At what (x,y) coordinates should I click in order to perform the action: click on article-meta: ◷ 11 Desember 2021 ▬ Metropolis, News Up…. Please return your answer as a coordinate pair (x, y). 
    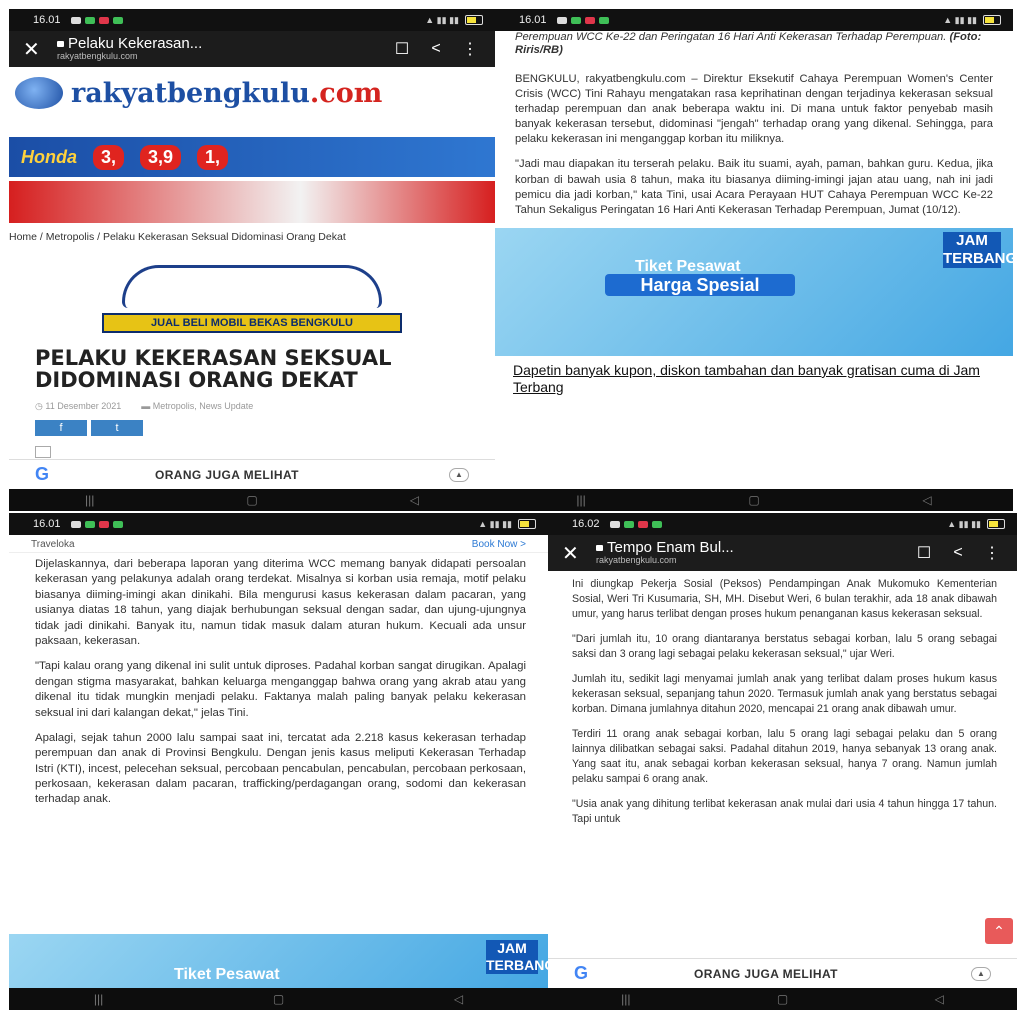
    Looking at the image, I should click on (252, 406).